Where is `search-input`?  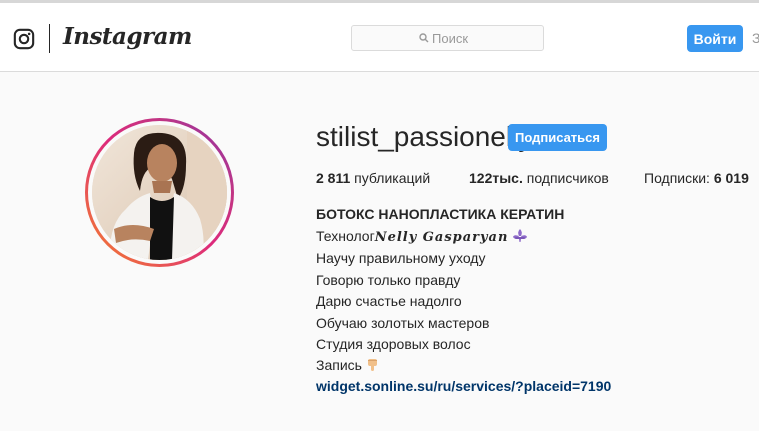
search-input is located at coordinates (486, 38).